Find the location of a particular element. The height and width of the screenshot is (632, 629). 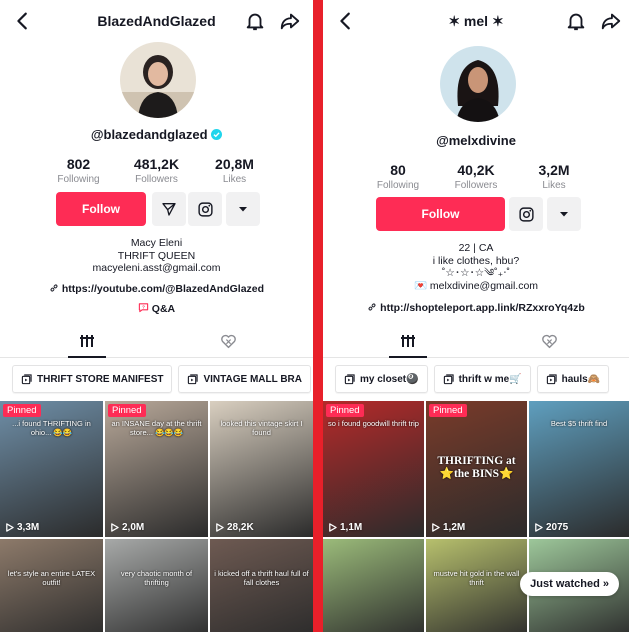

video-tile: looked this vintage skirt I found 28,2K is located at coordinates (261, 469).